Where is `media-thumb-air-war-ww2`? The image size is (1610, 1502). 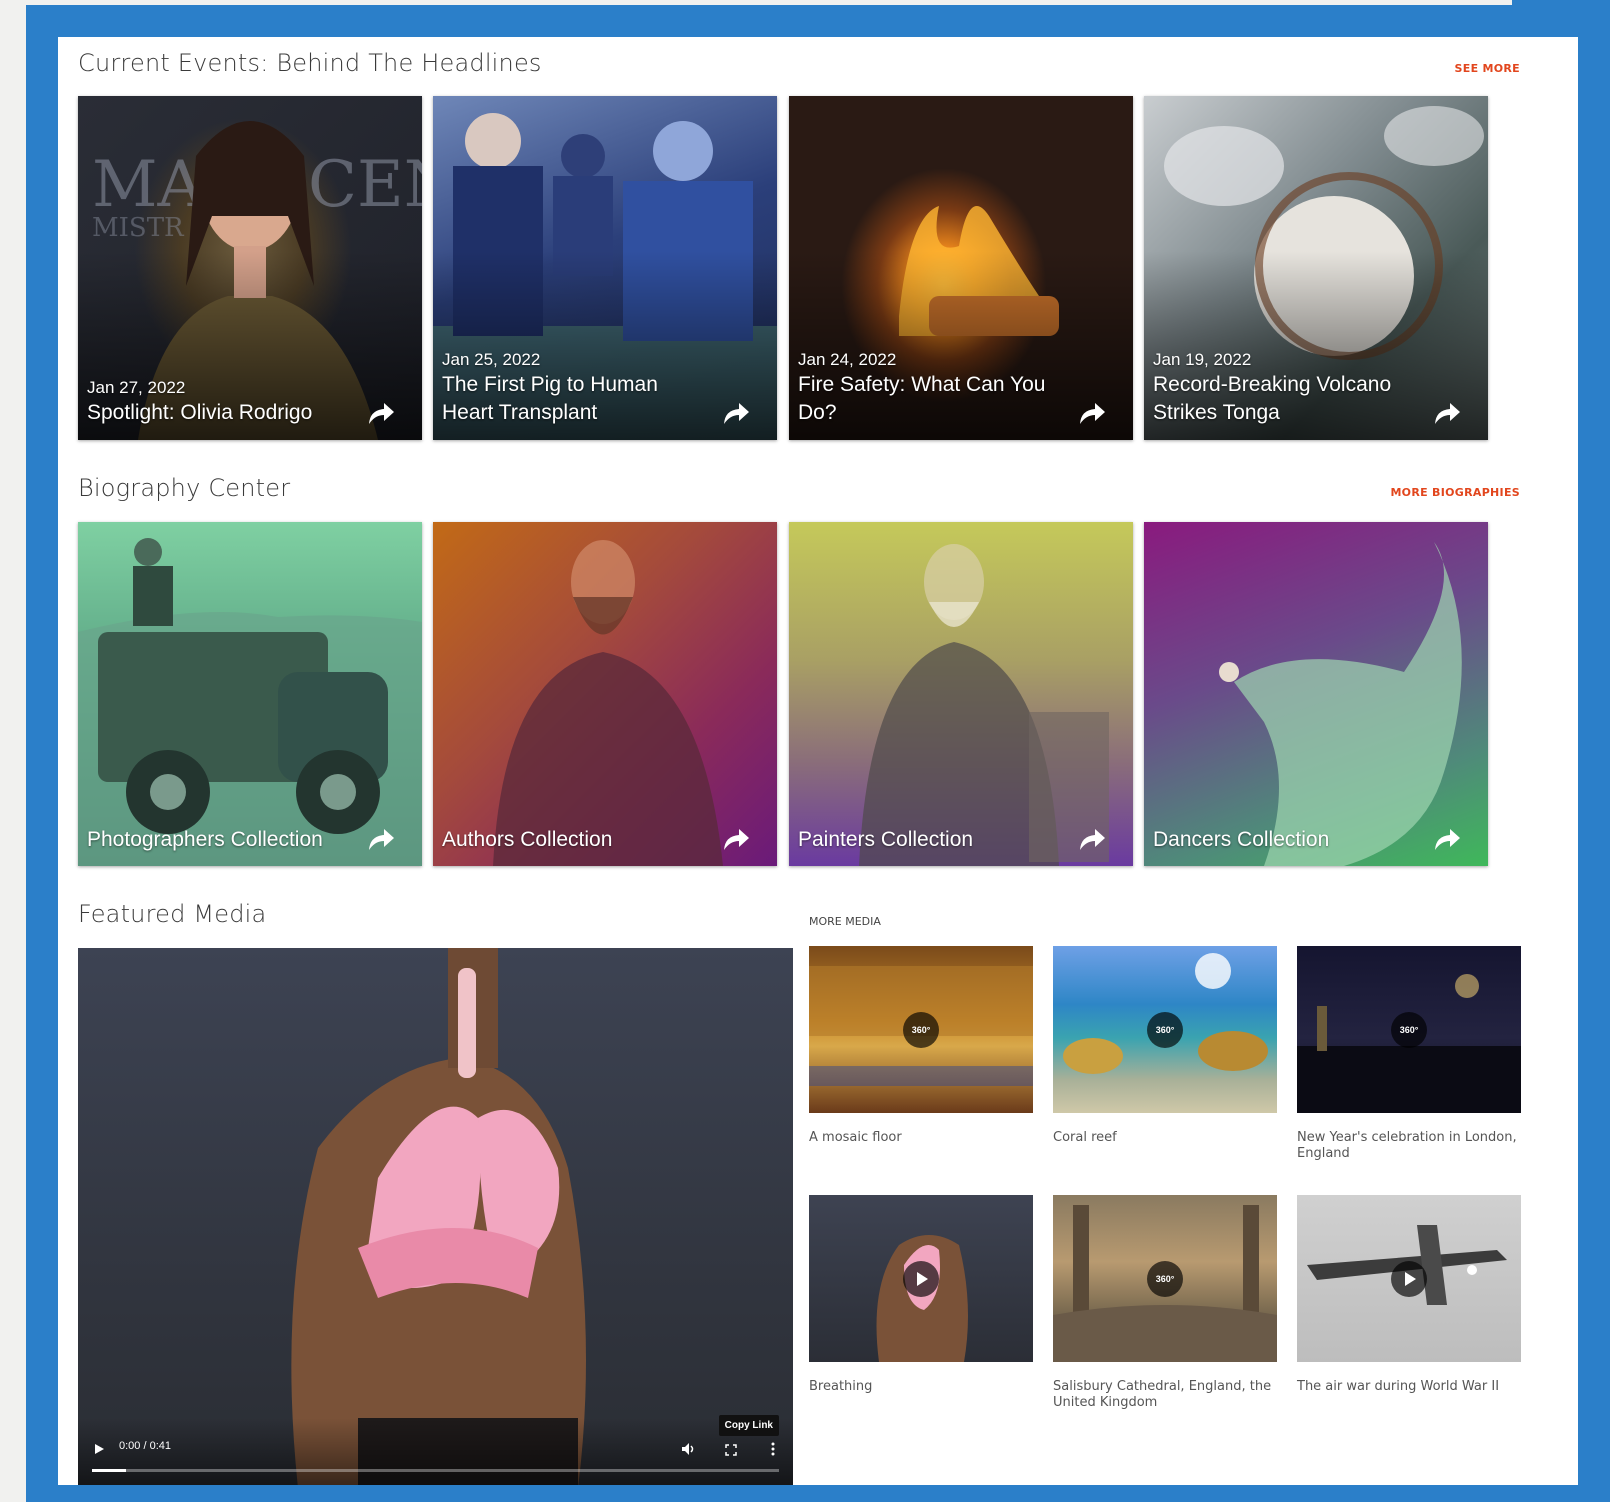 media-thumb-air-war-ww2 is located at coordinates (1409, 1278).